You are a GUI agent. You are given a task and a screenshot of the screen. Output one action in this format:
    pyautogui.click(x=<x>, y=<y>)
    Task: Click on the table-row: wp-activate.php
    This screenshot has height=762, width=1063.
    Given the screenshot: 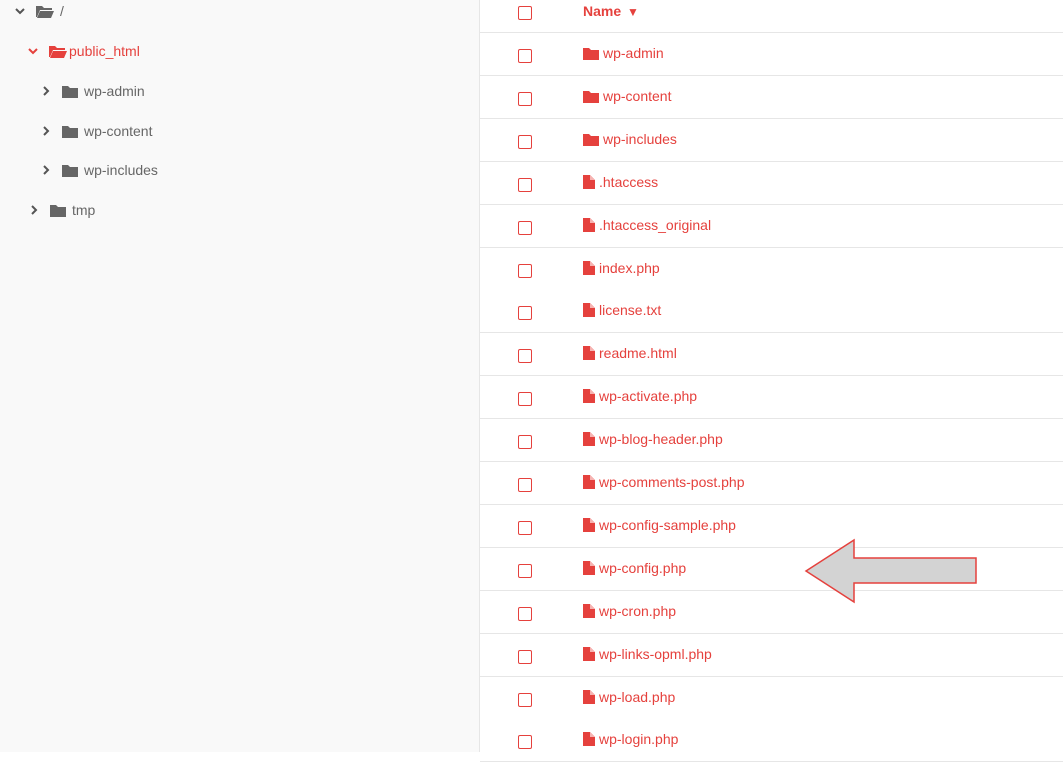 What is the action you would take?
    pyautogui.click(x=771, y=397)
    